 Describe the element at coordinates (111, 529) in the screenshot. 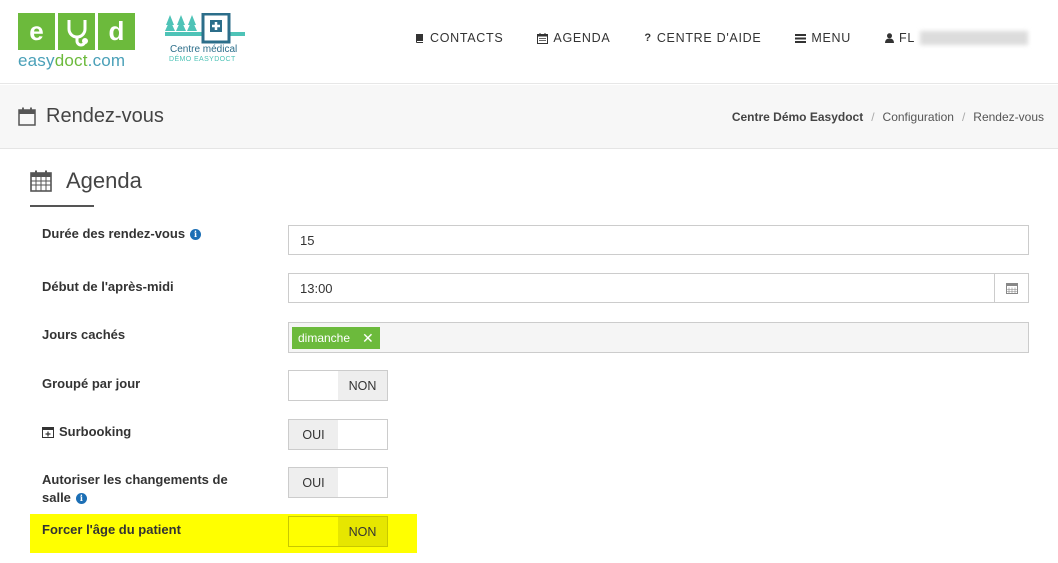

I see `forcer-label: Forcer l'âge du patient` at that location.